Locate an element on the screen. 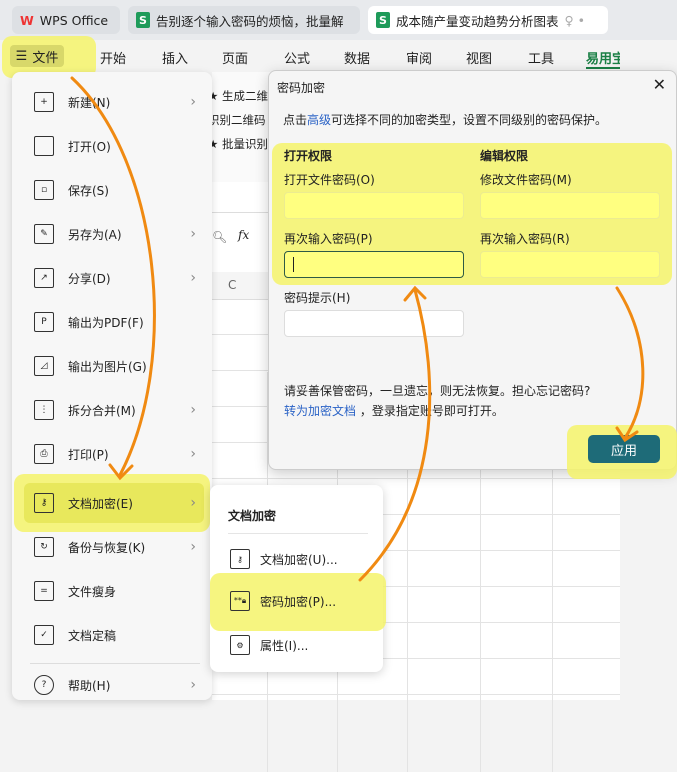 This screenshot has height=772, width=677. menu-page: 页面 is located at coordinates (235, 57).